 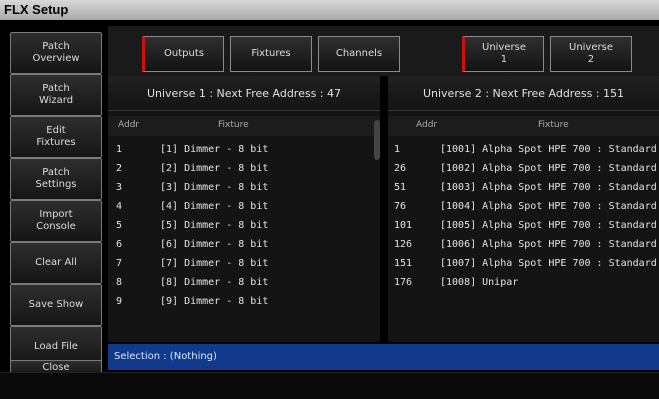 What do you see at coordinates (56, 221) in the screenshot?
I see `import-console-button: Import Console` at bounding box center [56, 221].